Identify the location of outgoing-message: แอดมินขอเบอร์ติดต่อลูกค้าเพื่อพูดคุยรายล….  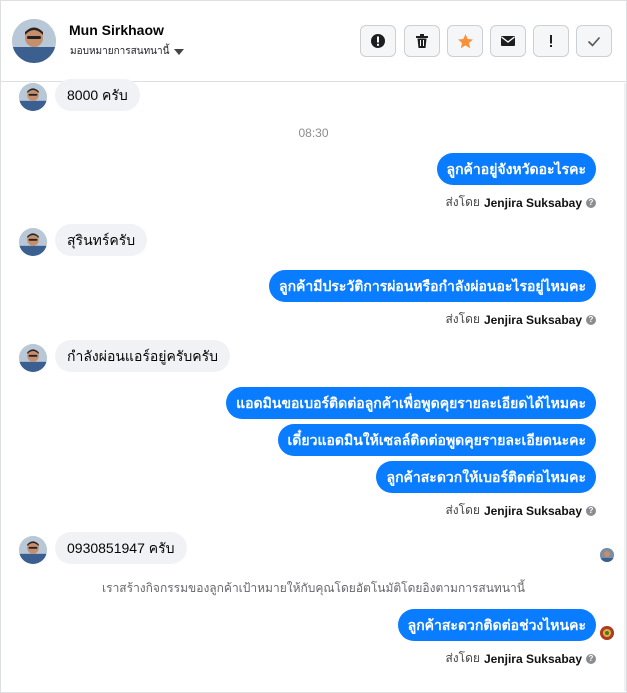
(411, 403).